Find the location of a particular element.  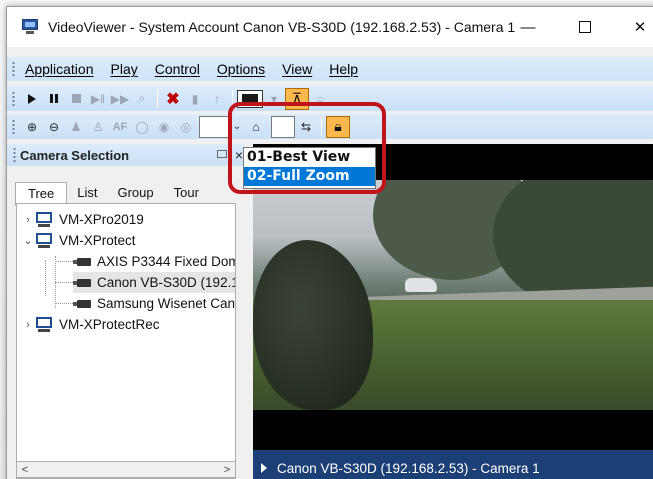

autofocus-icon: AF is located at coordinates (120, 127).